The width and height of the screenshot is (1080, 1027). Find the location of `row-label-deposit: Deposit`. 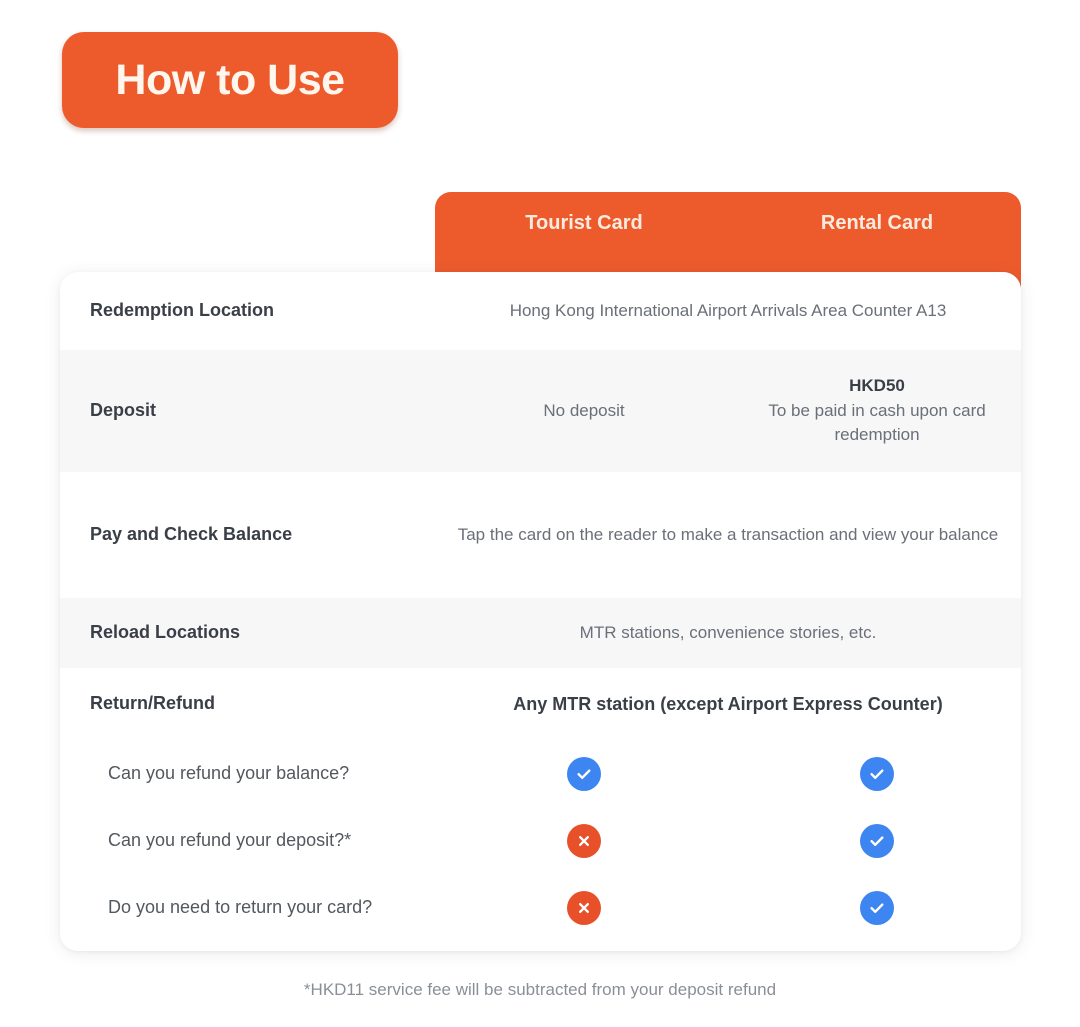

row-label-deposit: Deposit is located at coordinates (123, 410).